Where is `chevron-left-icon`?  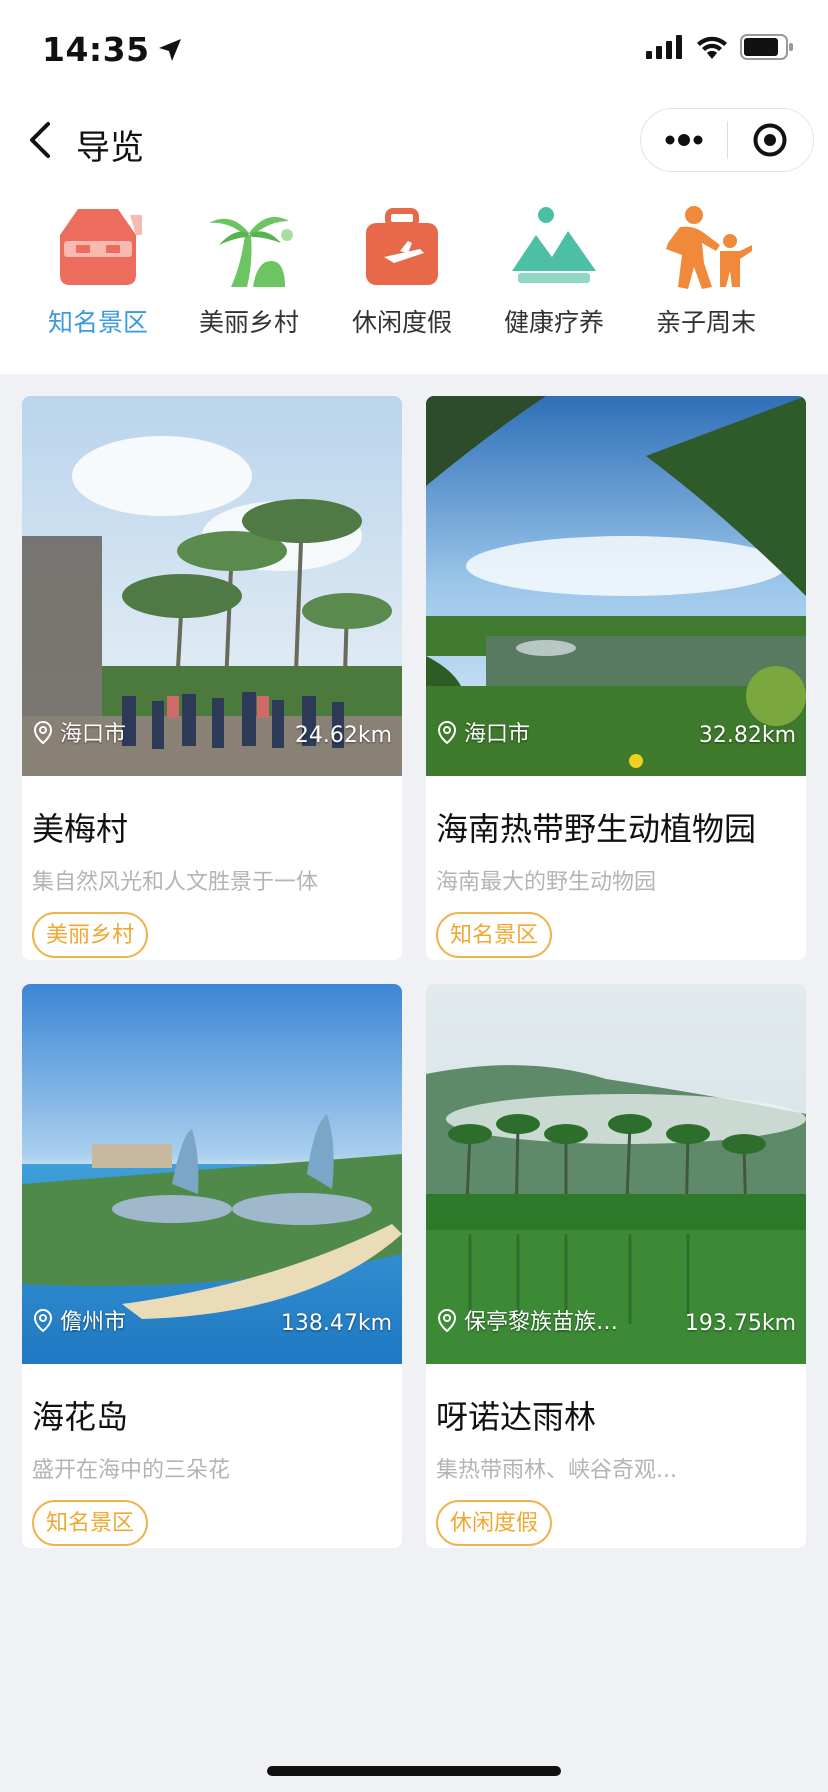 chevron-left-icon is located at coordinates (40, 140).